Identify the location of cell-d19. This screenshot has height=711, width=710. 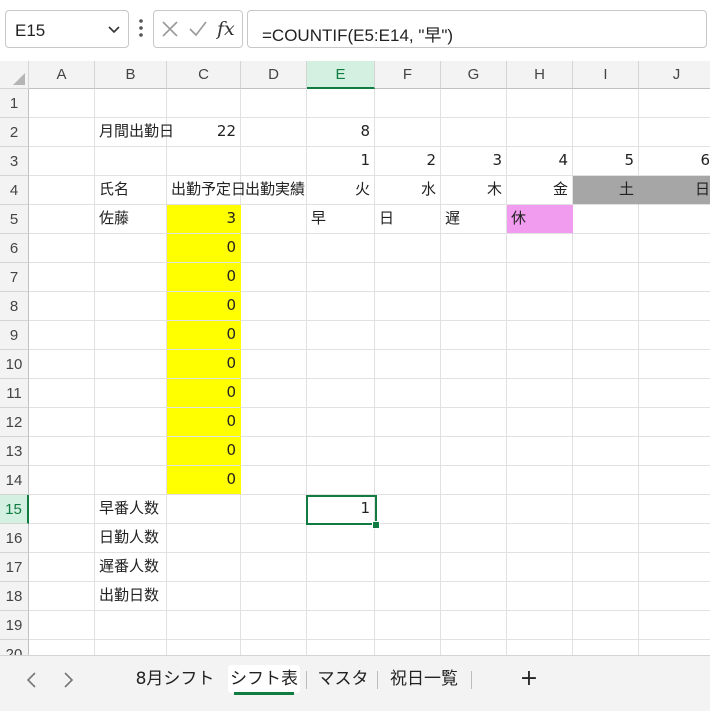
(274, 625).